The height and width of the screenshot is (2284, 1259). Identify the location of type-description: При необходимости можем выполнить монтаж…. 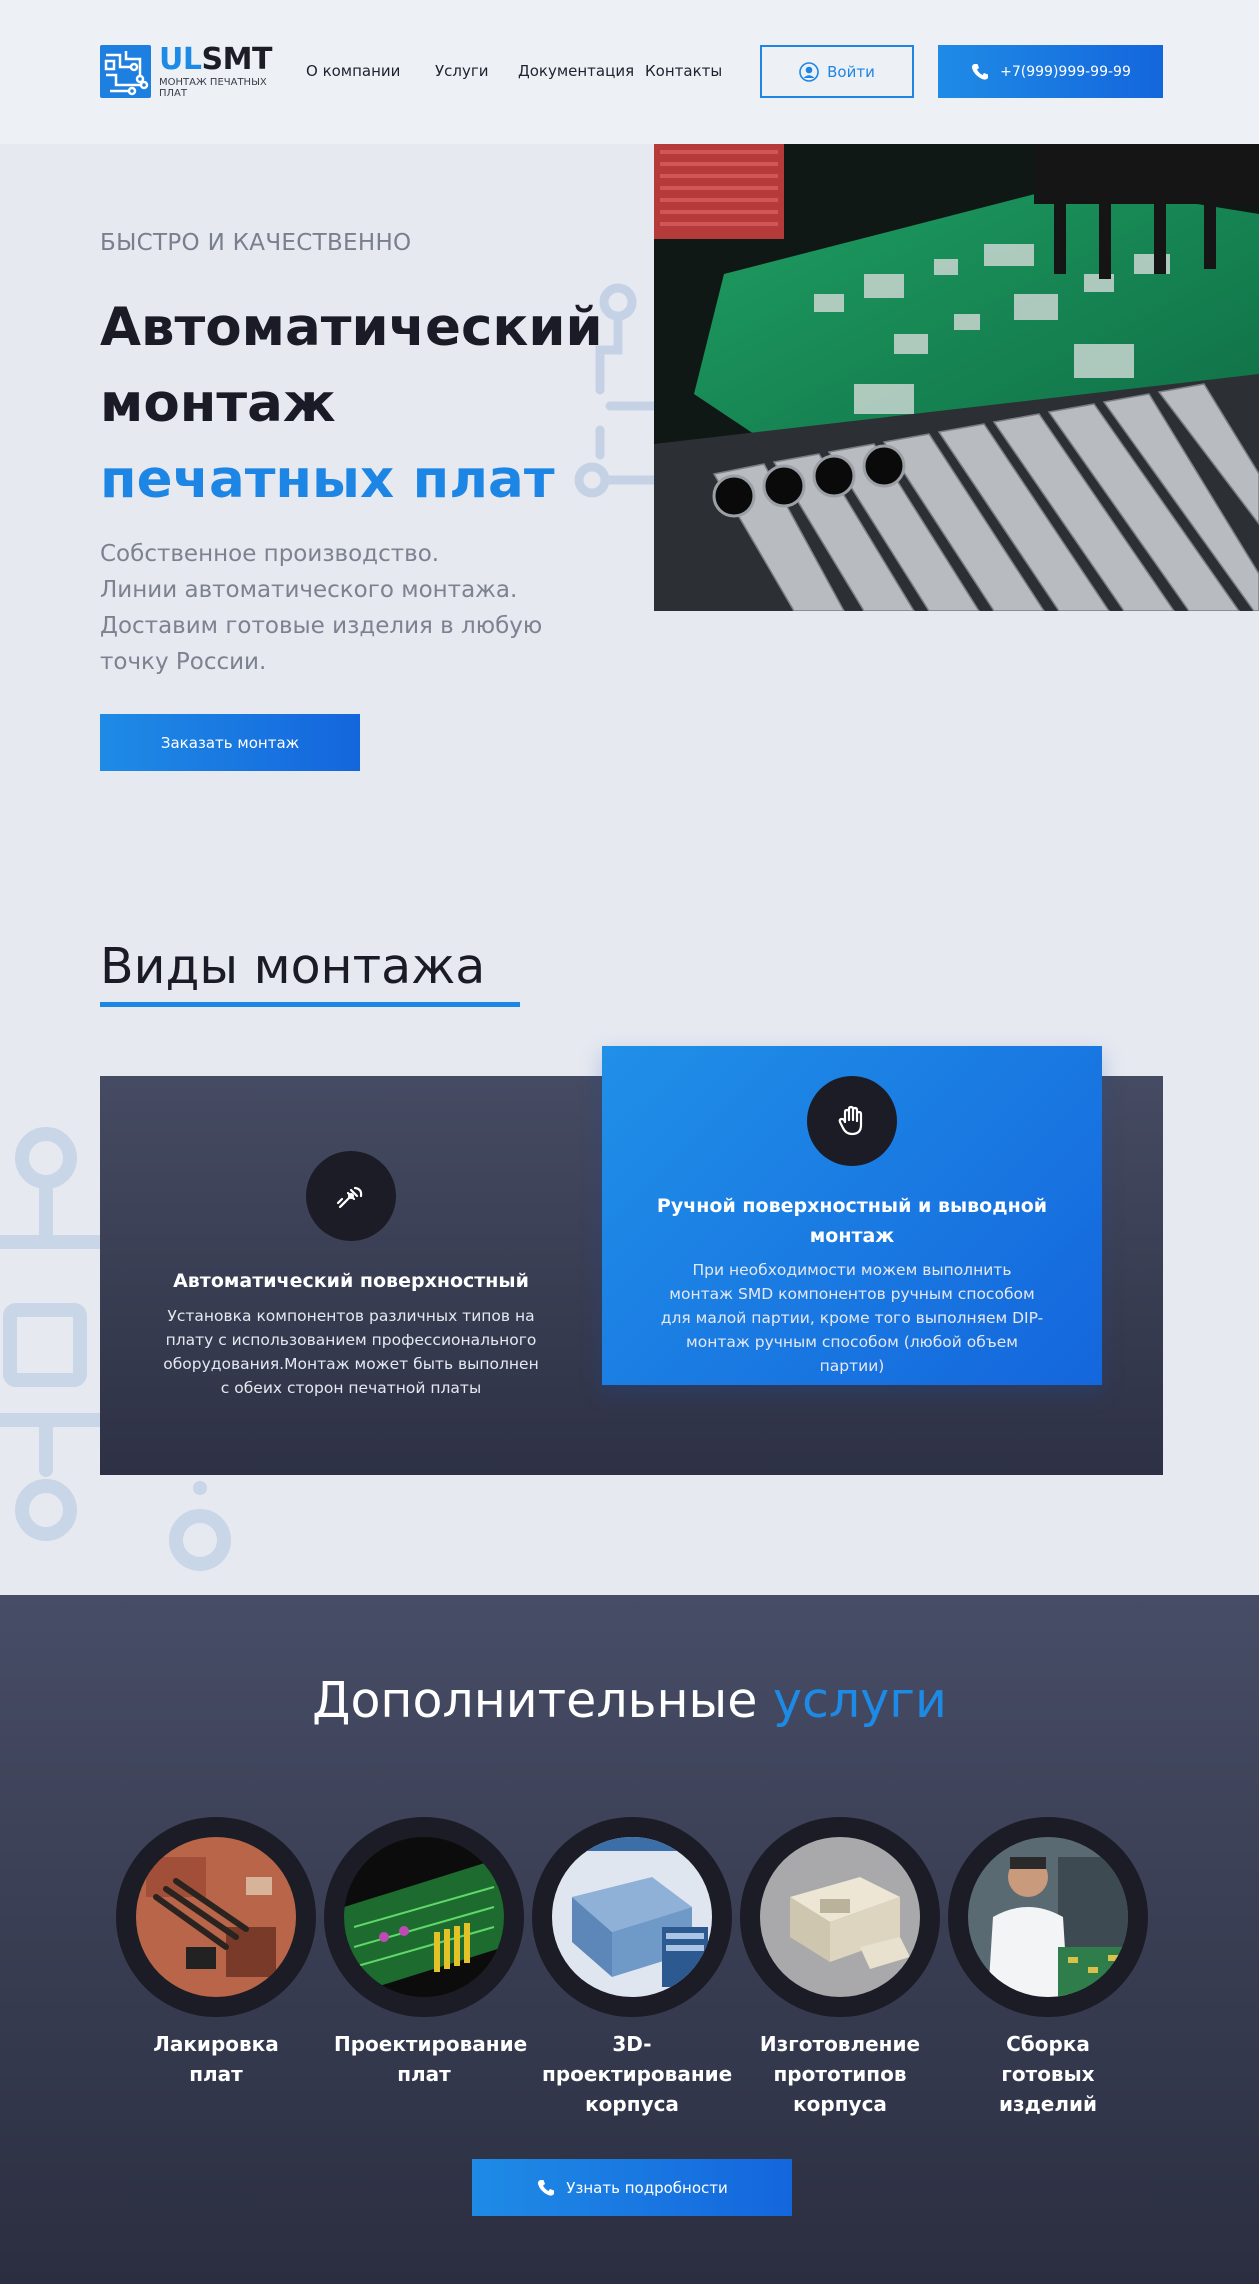
(852, 1318).